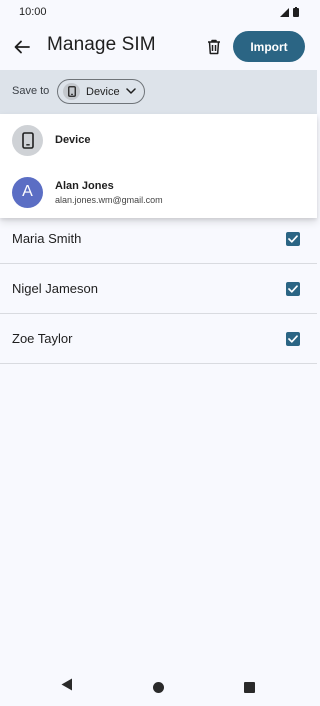 This screenshot has height=706, width=320. Describe the element at coordinates (27, 192) in the screenshot. I see `avatar: A` at that location.